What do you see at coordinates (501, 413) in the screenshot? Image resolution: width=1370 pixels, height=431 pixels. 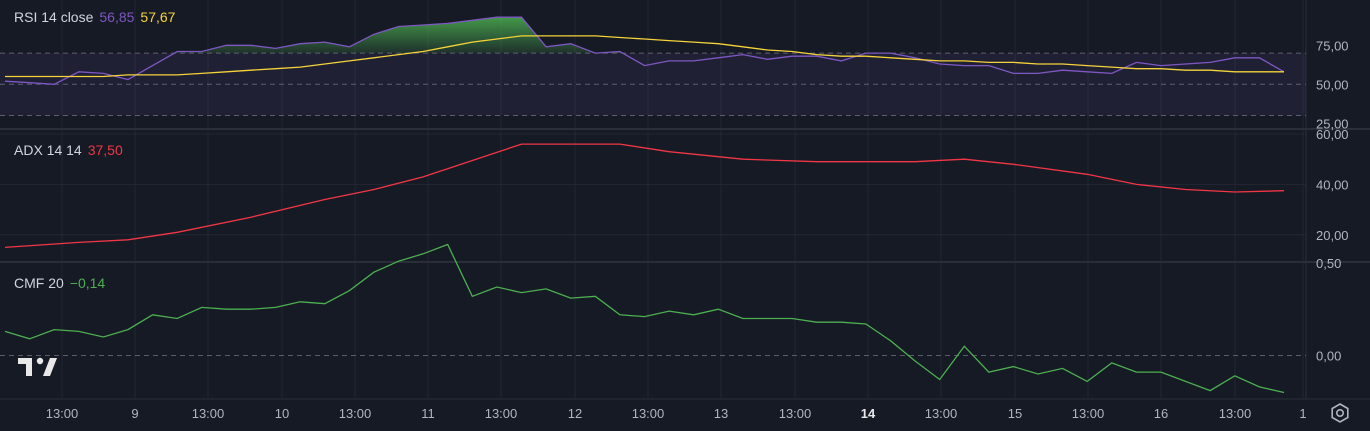 I see `x-axis-label-6: 13:00` at bounding box center [501, 413].